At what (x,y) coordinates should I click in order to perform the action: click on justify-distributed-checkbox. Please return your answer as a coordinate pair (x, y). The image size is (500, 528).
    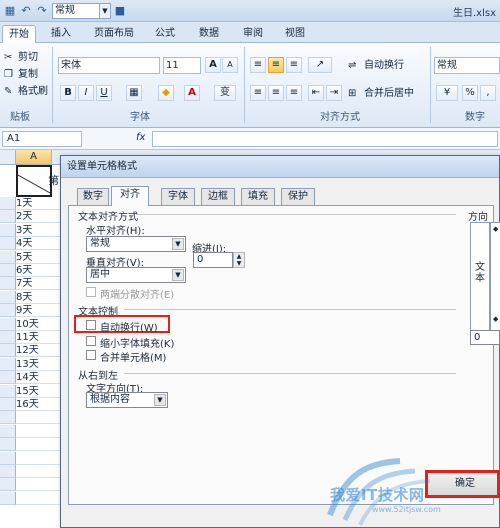
    Looking at the image, I should click on (91, 292).